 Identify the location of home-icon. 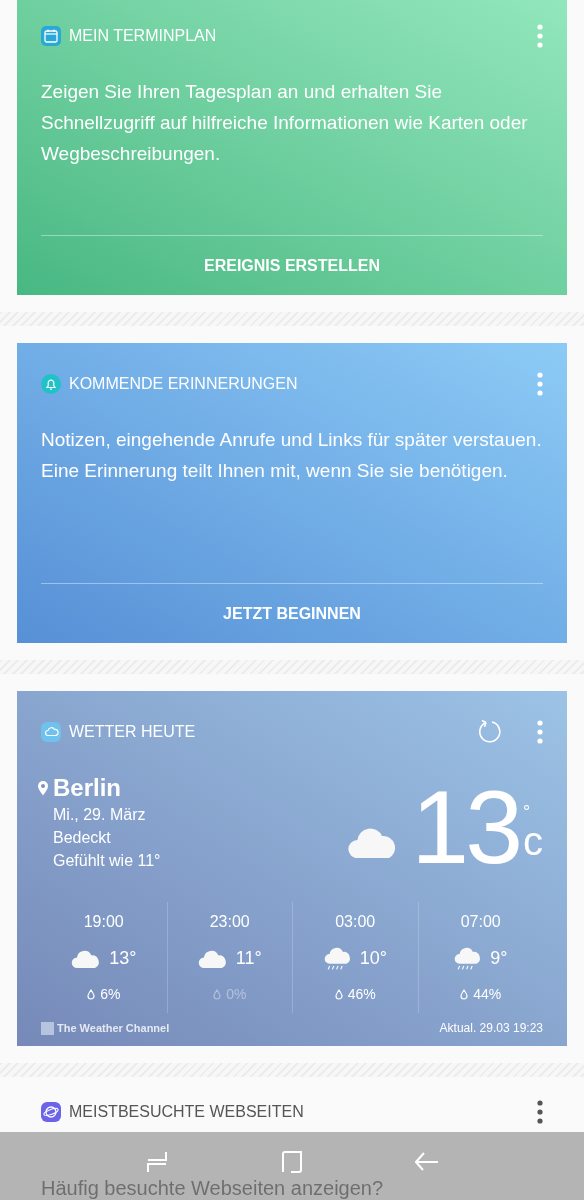
(292, 1162).